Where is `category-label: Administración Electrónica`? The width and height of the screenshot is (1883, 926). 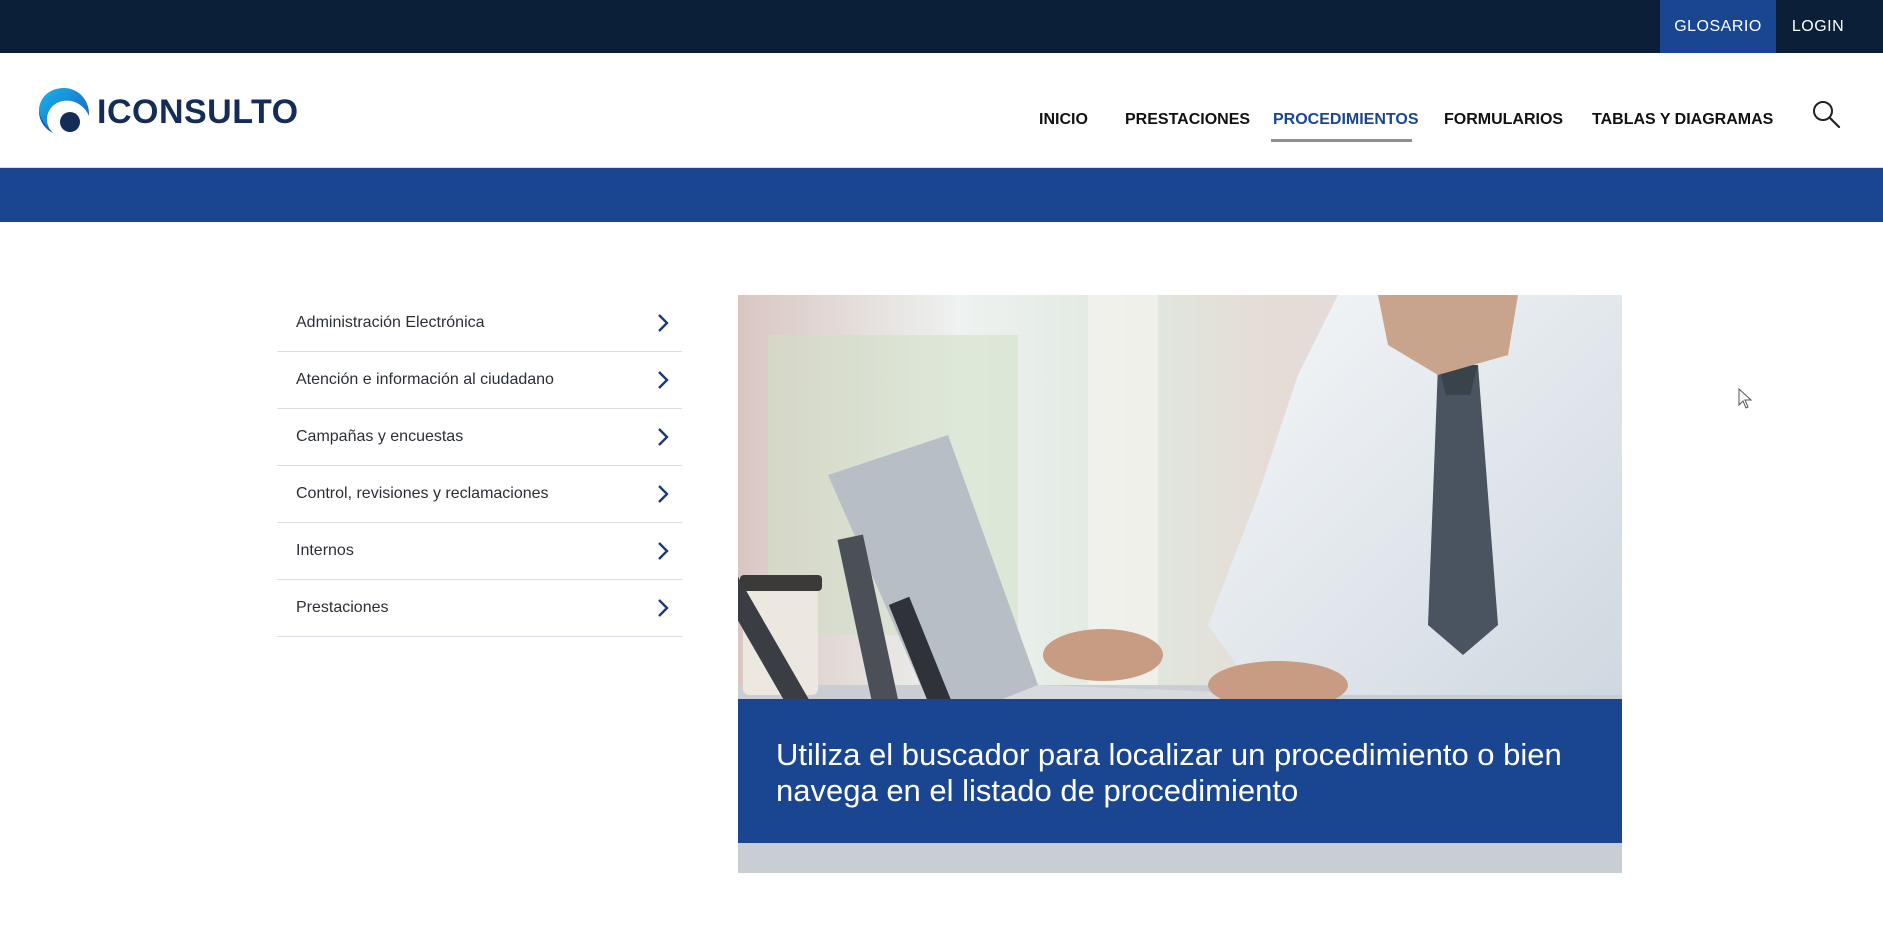
category-label: Administración Electrónica is located at coordinates (390, 322).